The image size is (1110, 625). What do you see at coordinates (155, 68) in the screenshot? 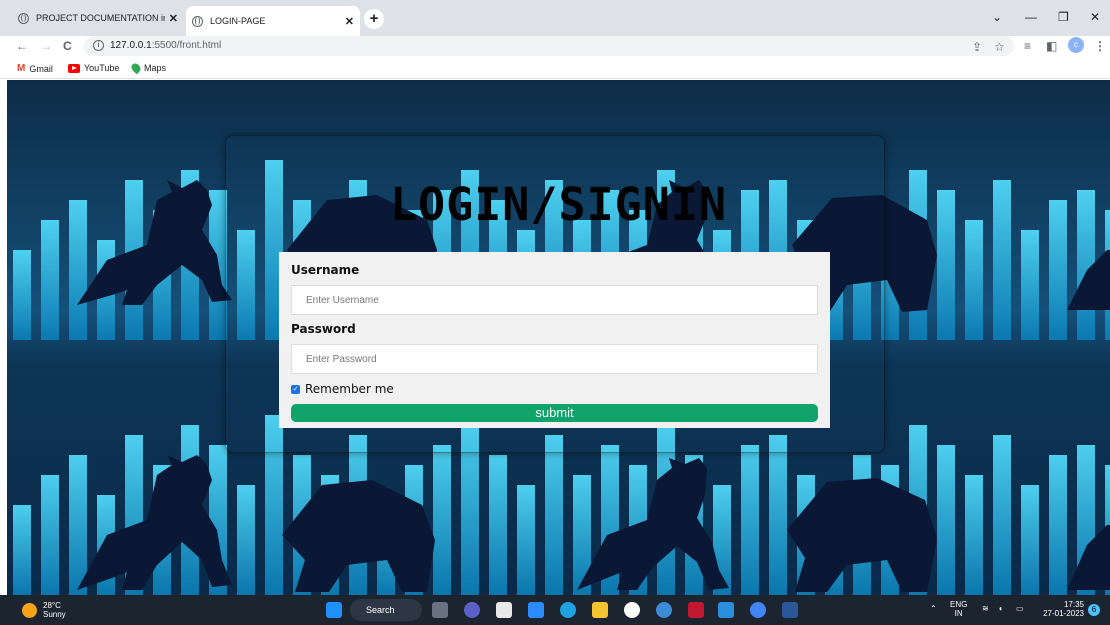
I see `bookmark-label: Maps` at bounding box center [155, 68].